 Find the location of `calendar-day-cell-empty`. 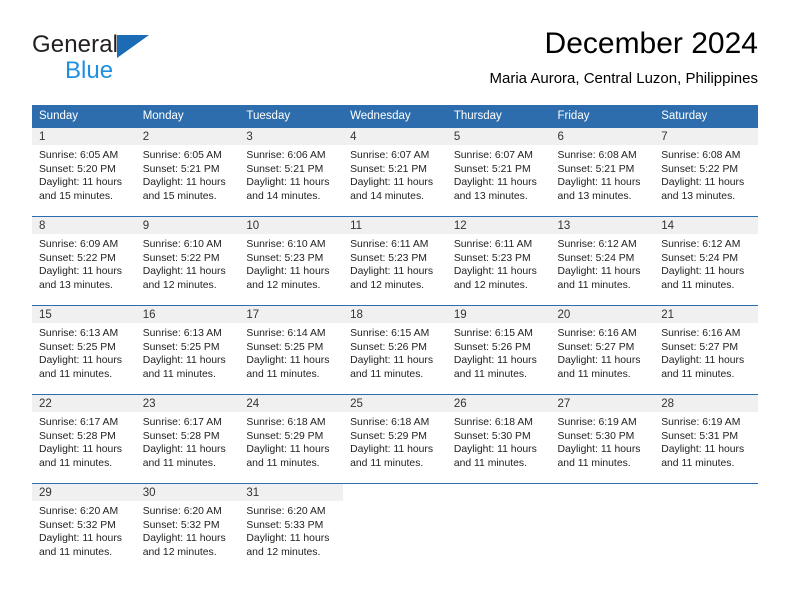

calendar-day-cell-empty is located at coordinates (602, 528).